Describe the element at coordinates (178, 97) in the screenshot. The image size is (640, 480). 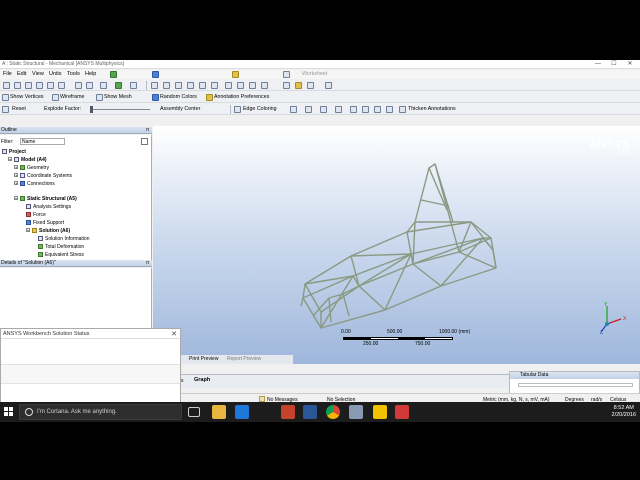
I see `random-colors-button: Random Colors` at that location.